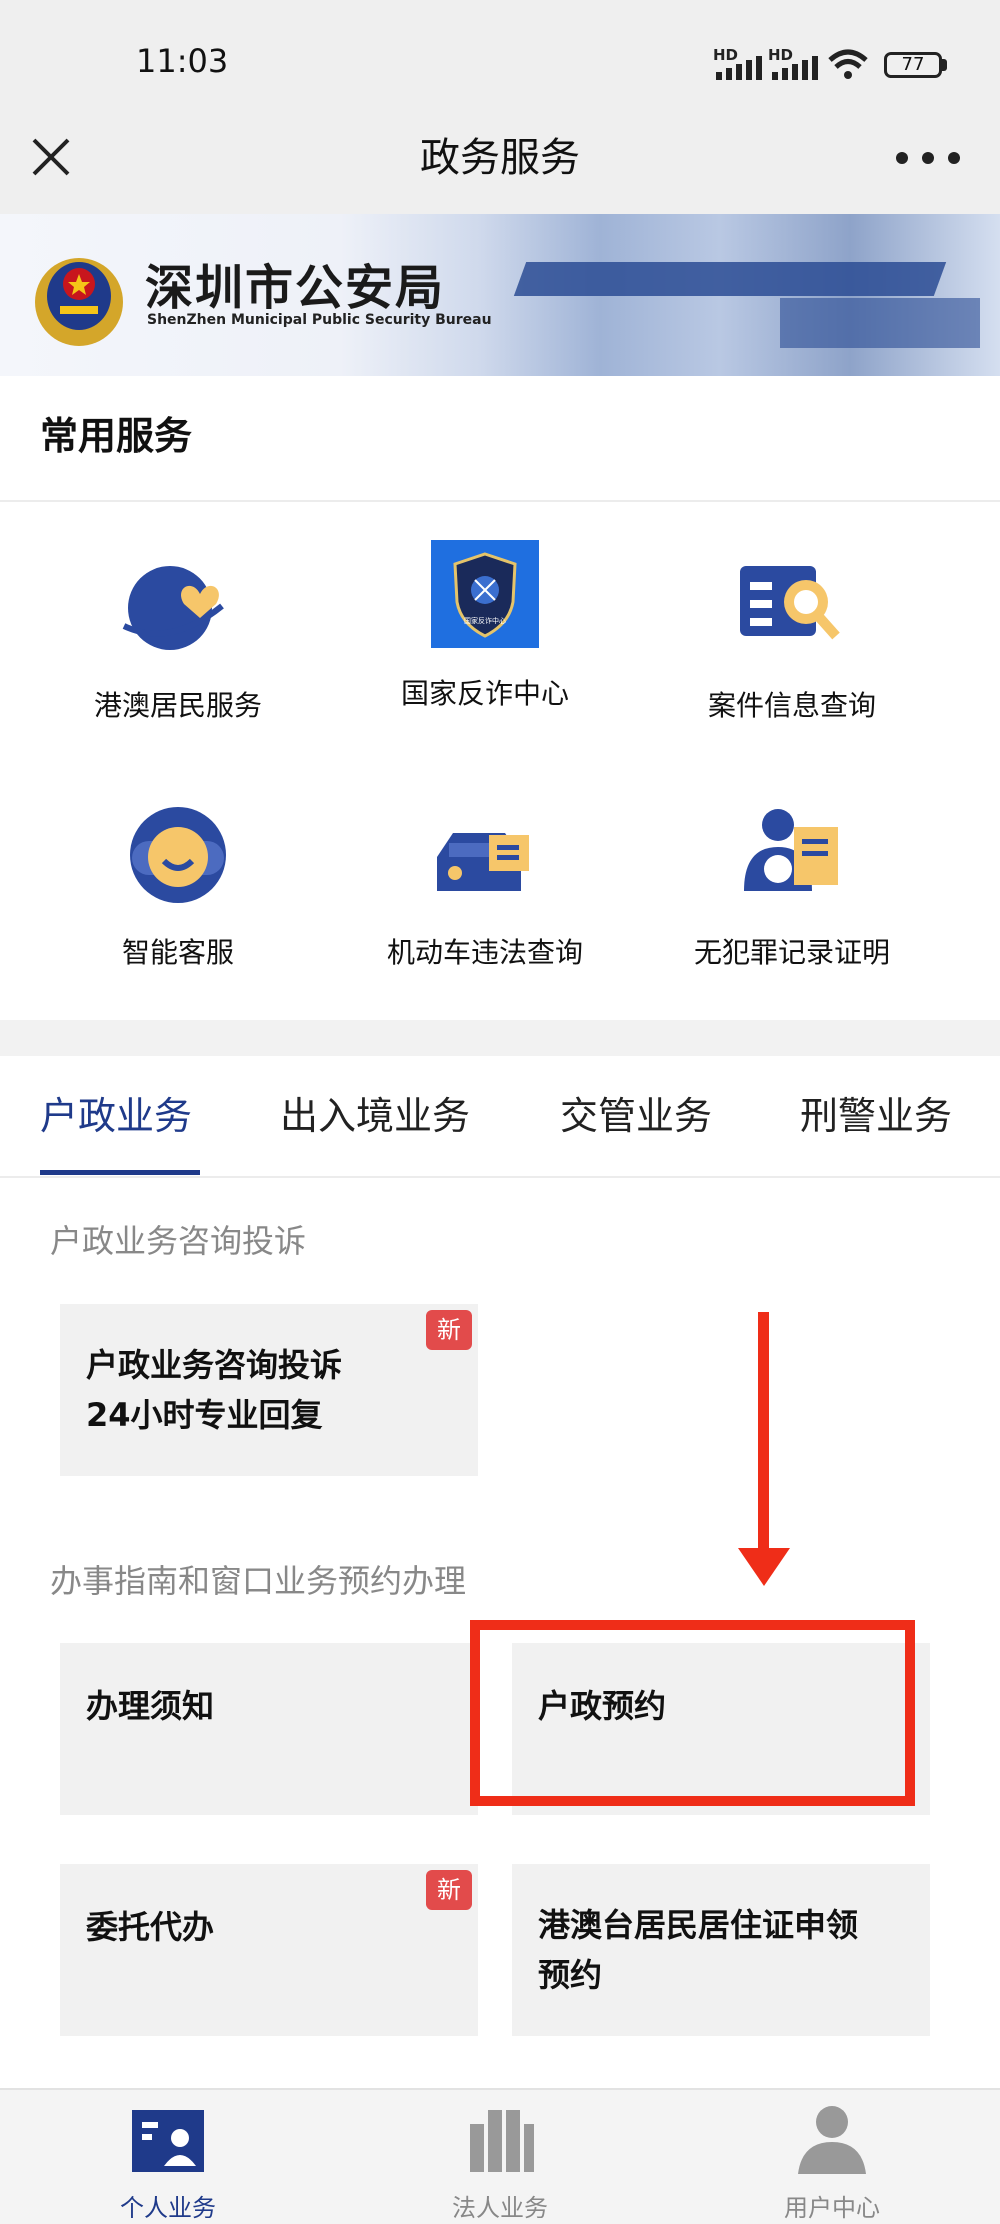 The width and height of the screenshot is (1000, 2224). I want to click on card-instructions: 办理须知, so click(269, 1729).